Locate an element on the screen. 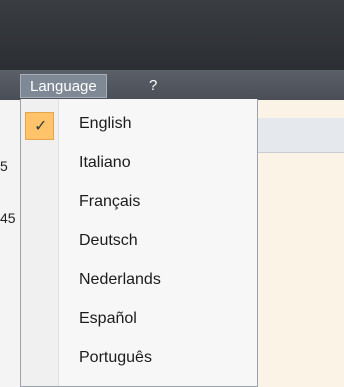 This screenshot has height=387, width=344. menu-language: Language is located at coordinates (63, 86).